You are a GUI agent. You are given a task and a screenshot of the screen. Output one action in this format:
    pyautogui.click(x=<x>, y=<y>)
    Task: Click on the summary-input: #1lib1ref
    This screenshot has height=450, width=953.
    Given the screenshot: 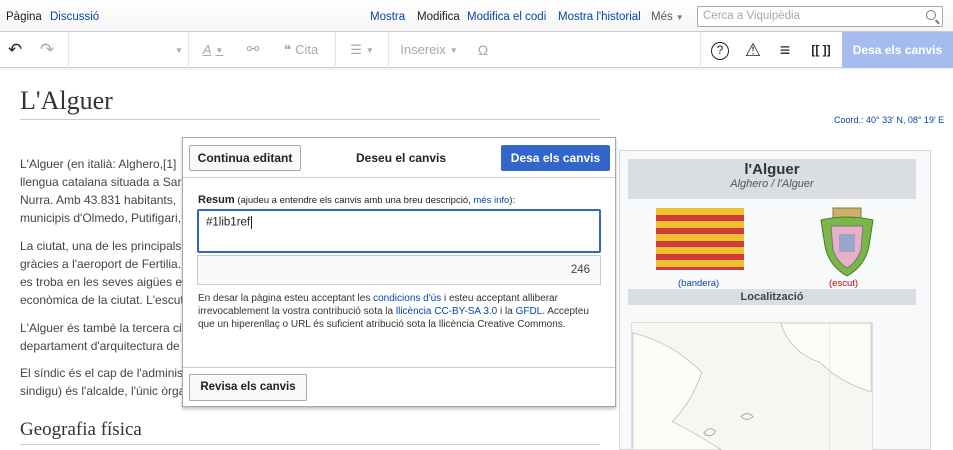 What is the action you would take?
    pyautogui.click(x=399, y=231)
    